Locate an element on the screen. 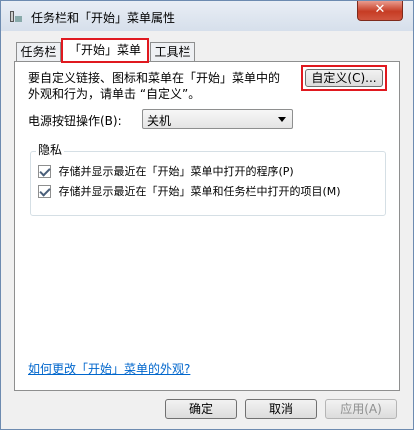 The image size is (414, 430). power-button-value: 关机 is located at coordinates (159, 121).